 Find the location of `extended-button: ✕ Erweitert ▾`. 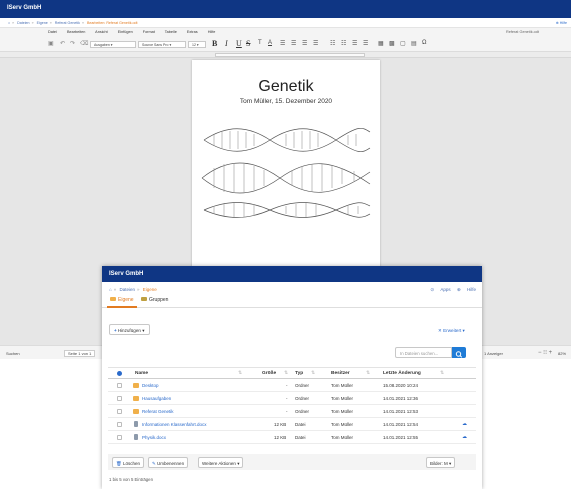

extended-button: ✕ Erweitert ▾ is located at coordinates (451, 331).